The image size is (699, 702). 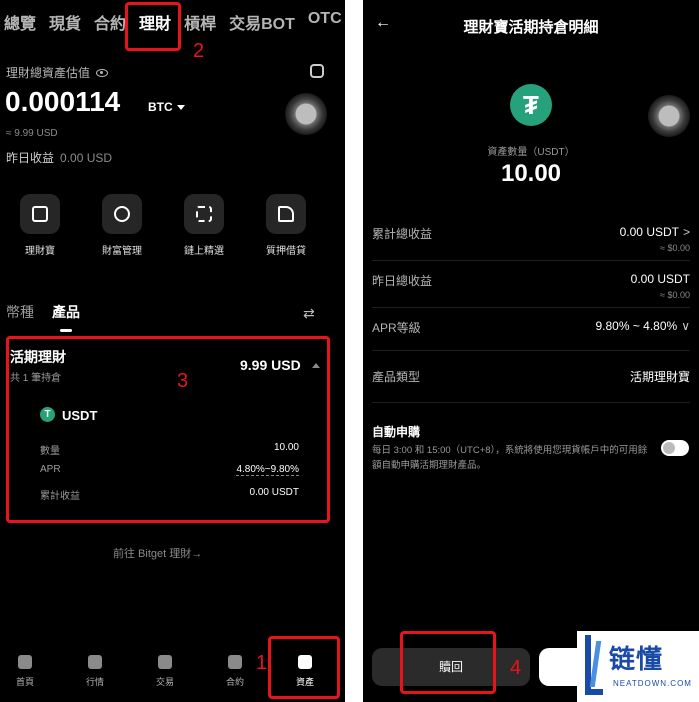 I want to click on swap-icon: ⇄, so click(x=309, y=313).